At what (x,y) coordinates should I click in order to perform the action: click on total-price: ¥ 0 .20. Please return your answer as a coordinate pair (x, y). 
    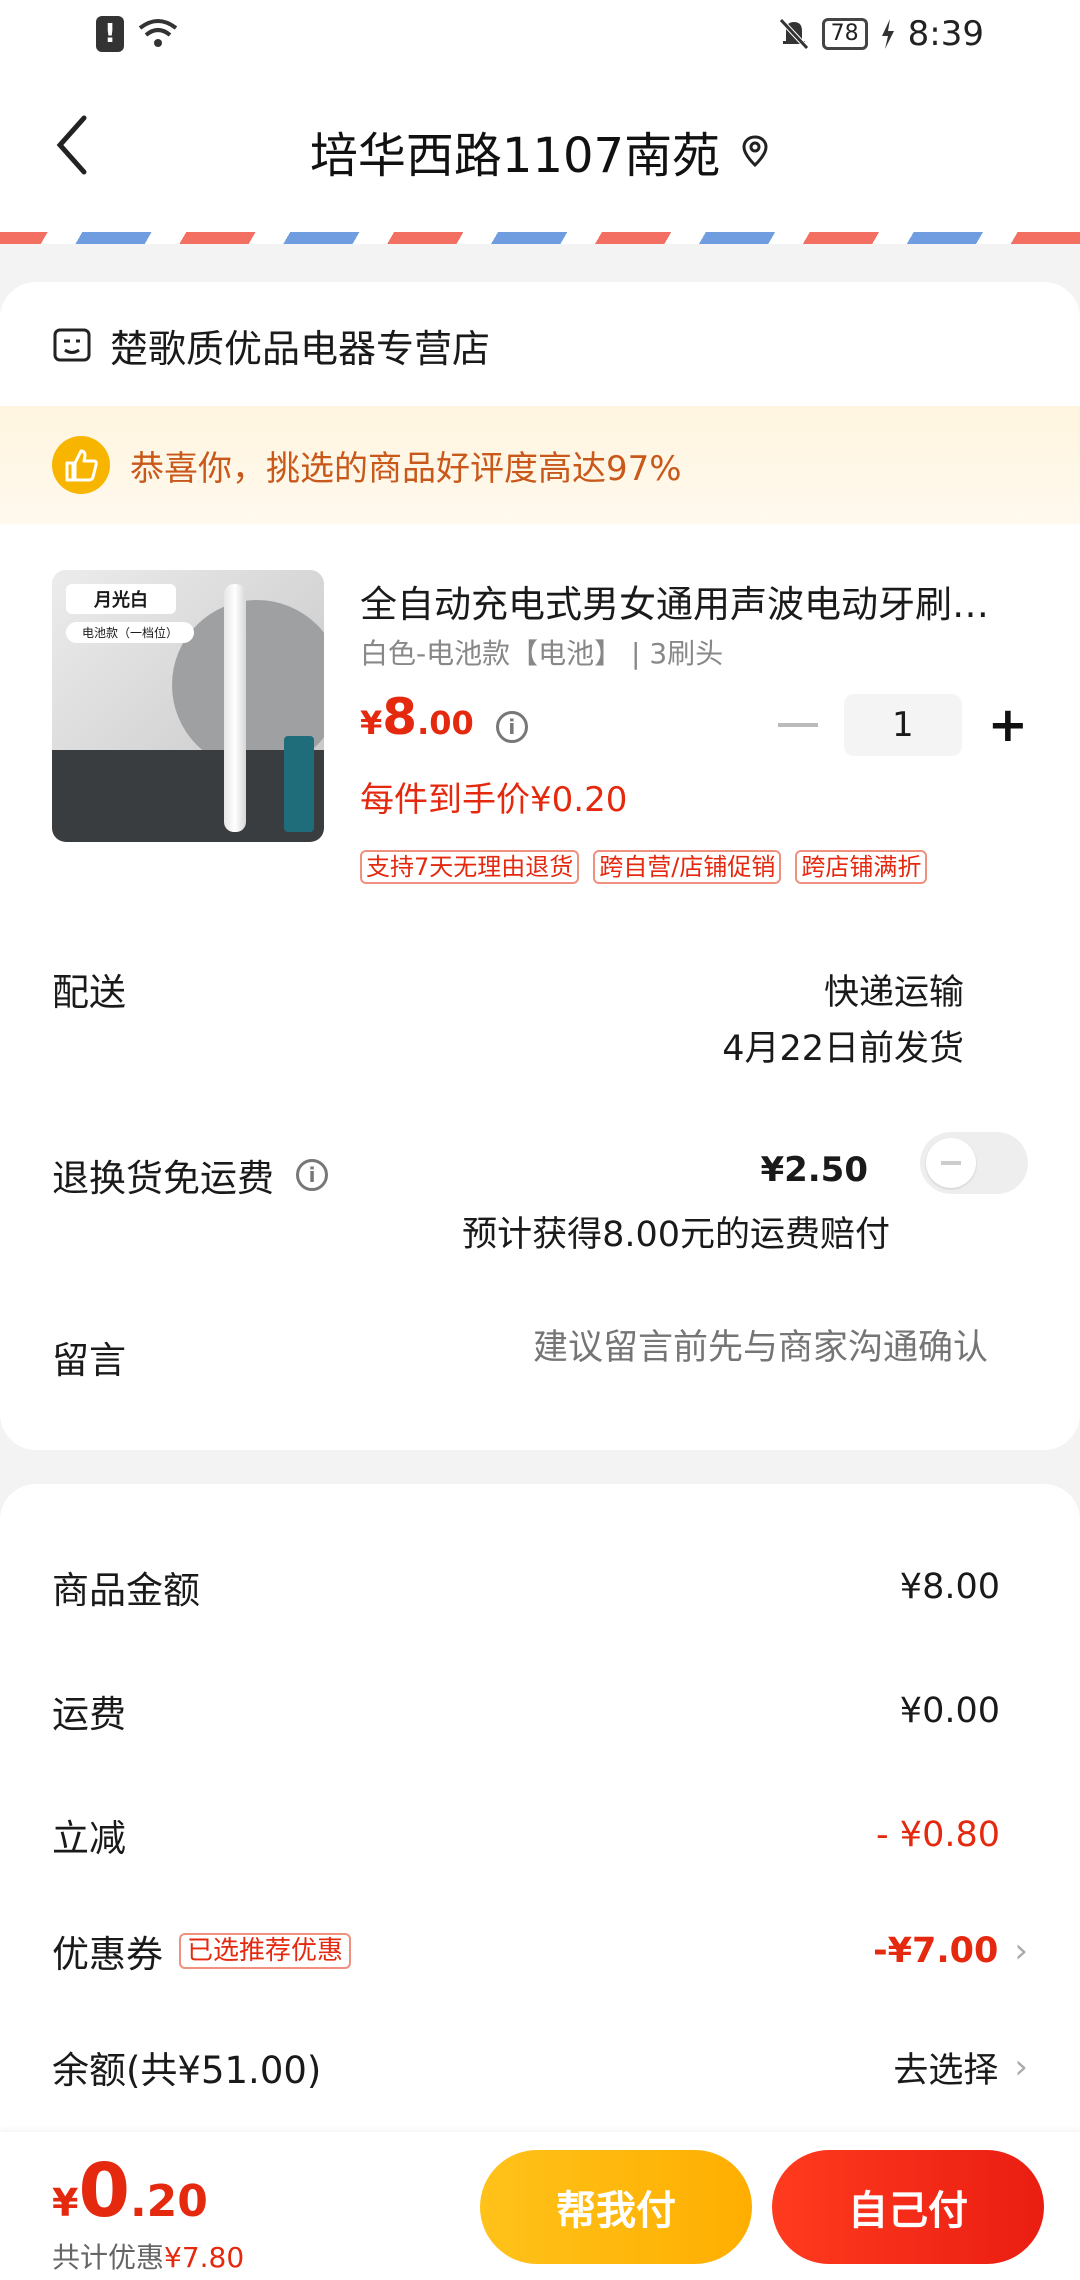
    Looking at the image, I should click on (130, 2191).